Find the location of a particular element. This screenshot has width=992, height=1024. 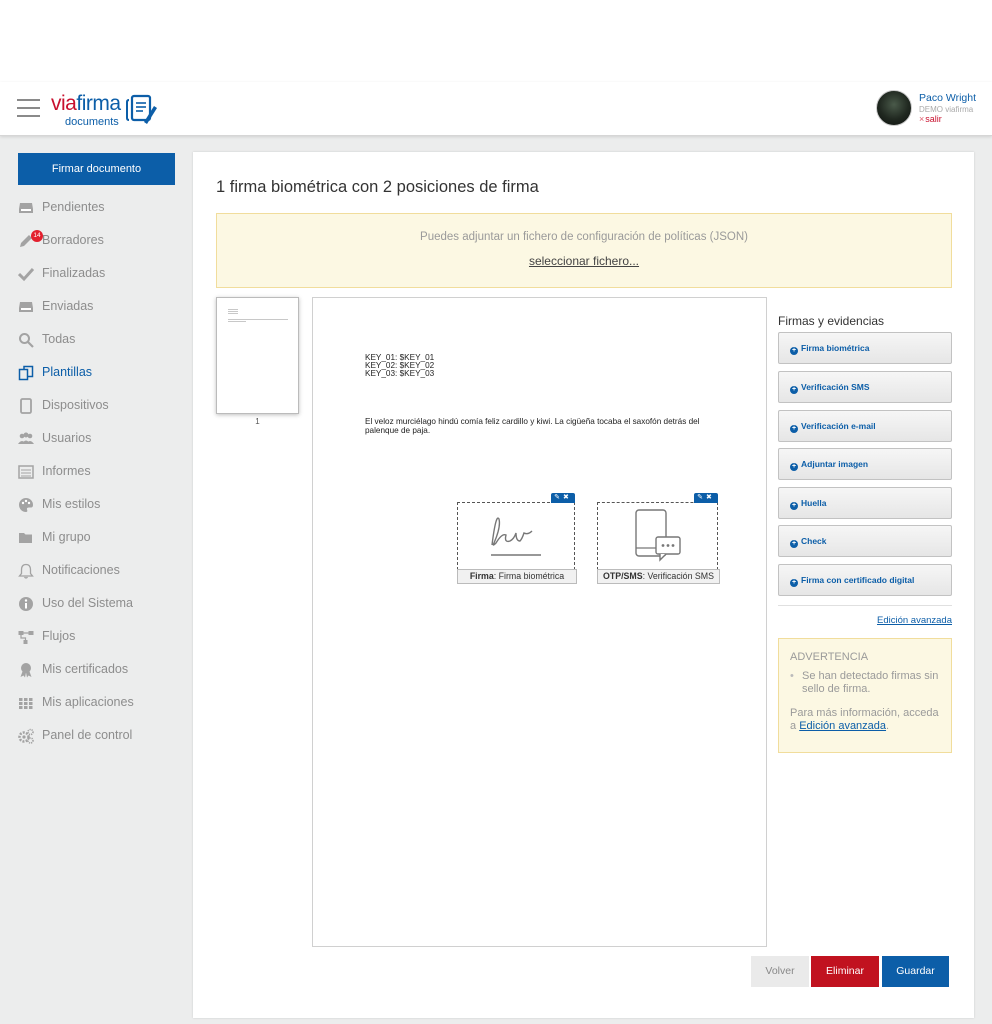

sidebar-item-dispositivos: Dispositivos is located at coordinates (103, 405).